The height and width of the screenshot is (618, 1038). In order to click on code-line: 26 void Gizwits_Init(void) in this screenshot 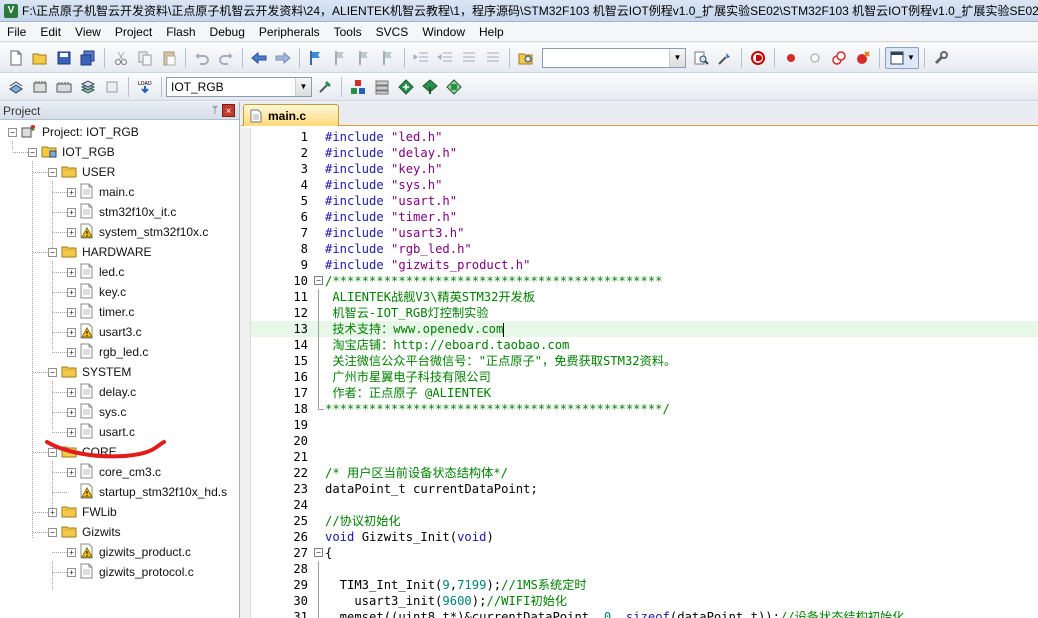, I will do `click(644, 537)`.